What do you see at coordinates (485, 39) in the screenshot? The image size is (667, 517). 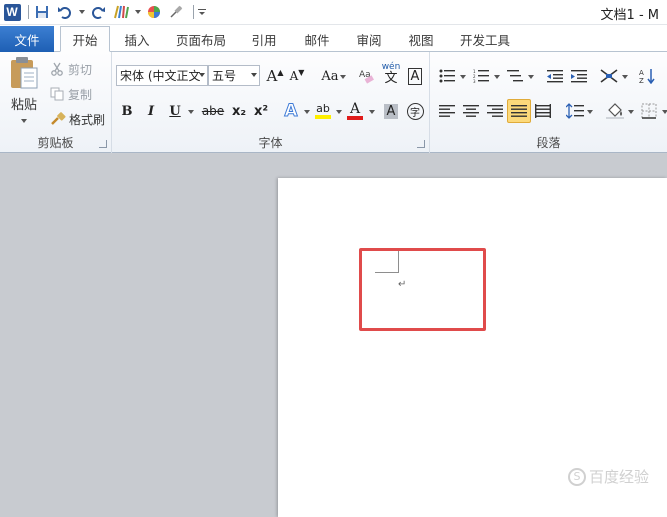 I see `tab-developer: 开发工具` at bounding box center [485, 39].